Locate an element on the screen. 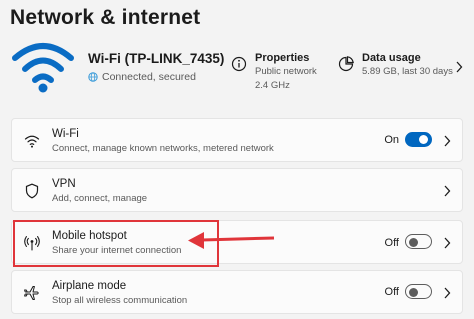 The height and width of the screenshot is (319, 474). properties-network: Public network is located at coordinates (286, 71).